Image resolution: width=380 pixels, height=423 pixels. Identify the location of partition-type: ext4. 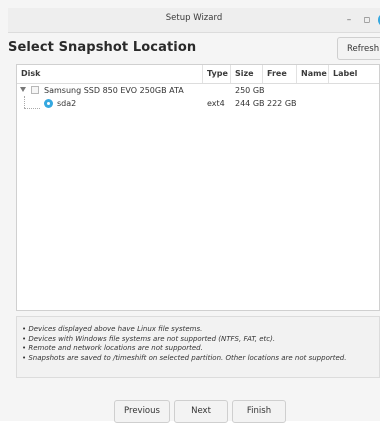
(216, 103).